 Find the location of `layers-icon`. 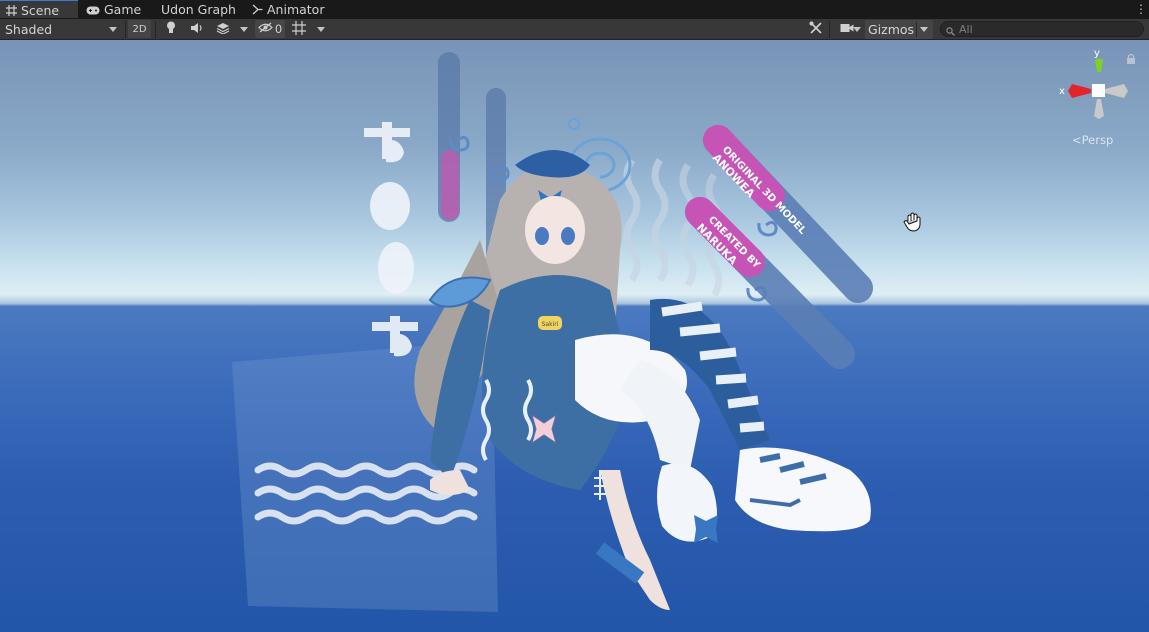

layers-icon is located at coordinates (223, 29).